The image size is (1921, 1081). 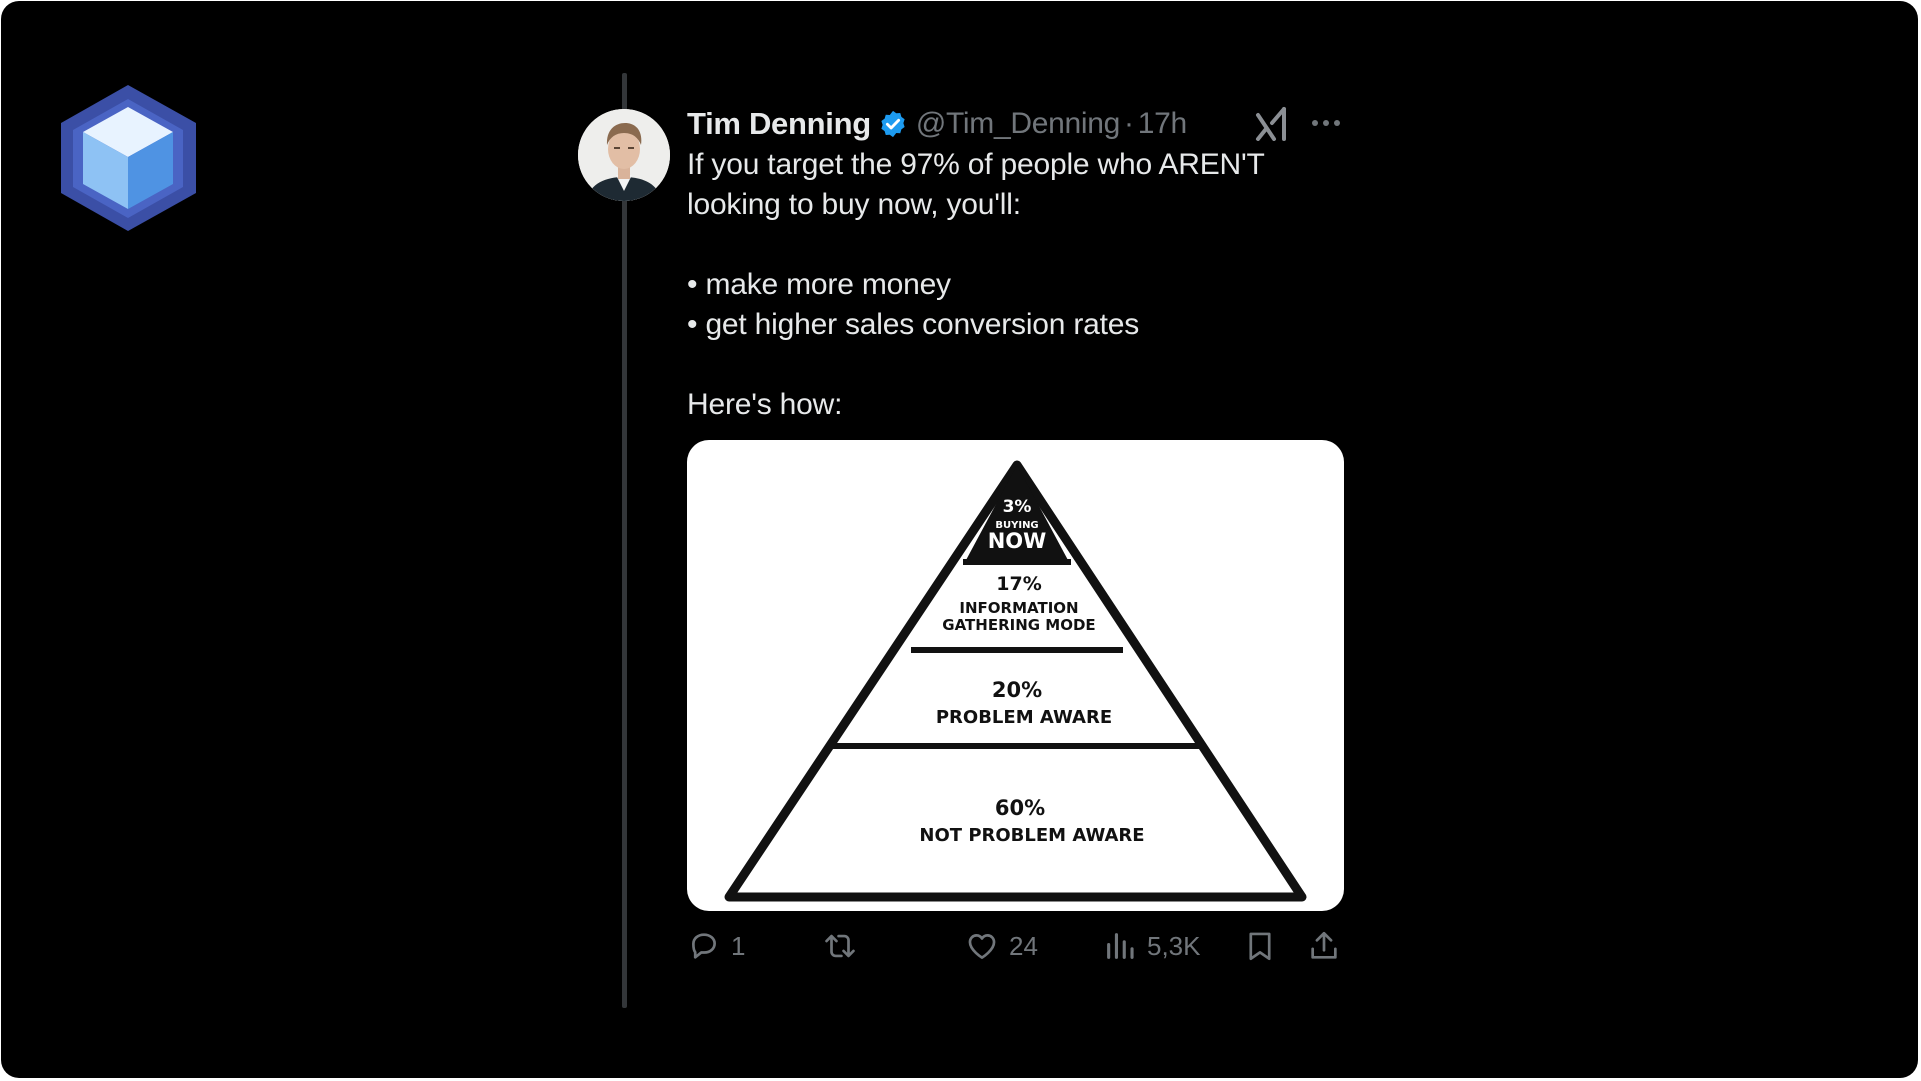 I want to click on reply-button: 1, so click(x=716, y=946).